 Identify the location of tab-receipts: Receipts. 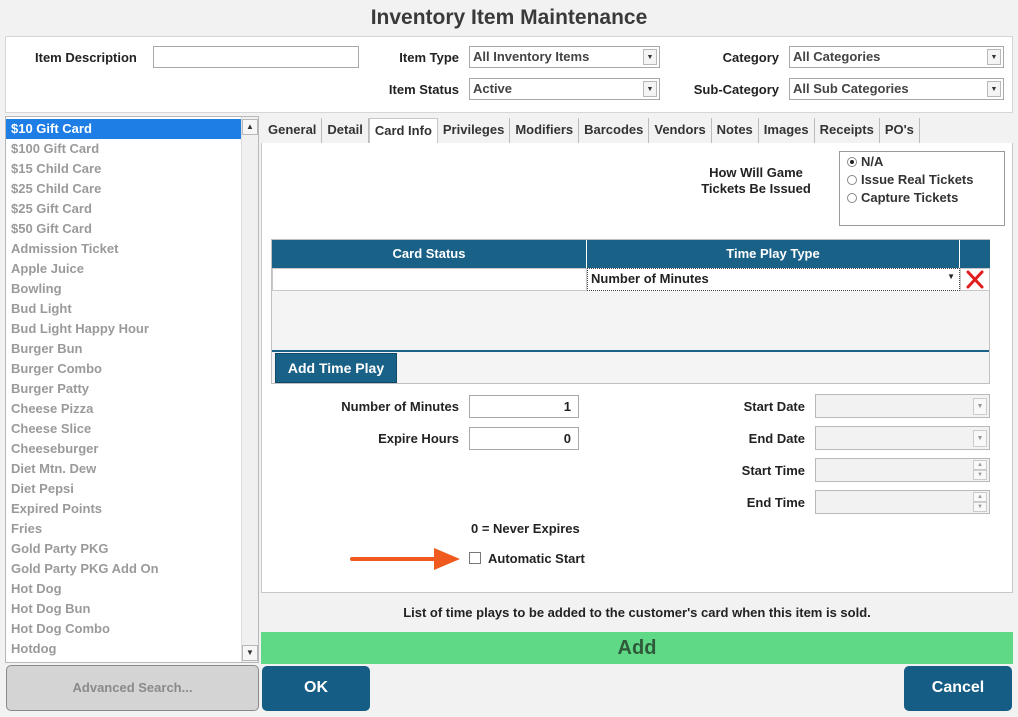
(847, 130).